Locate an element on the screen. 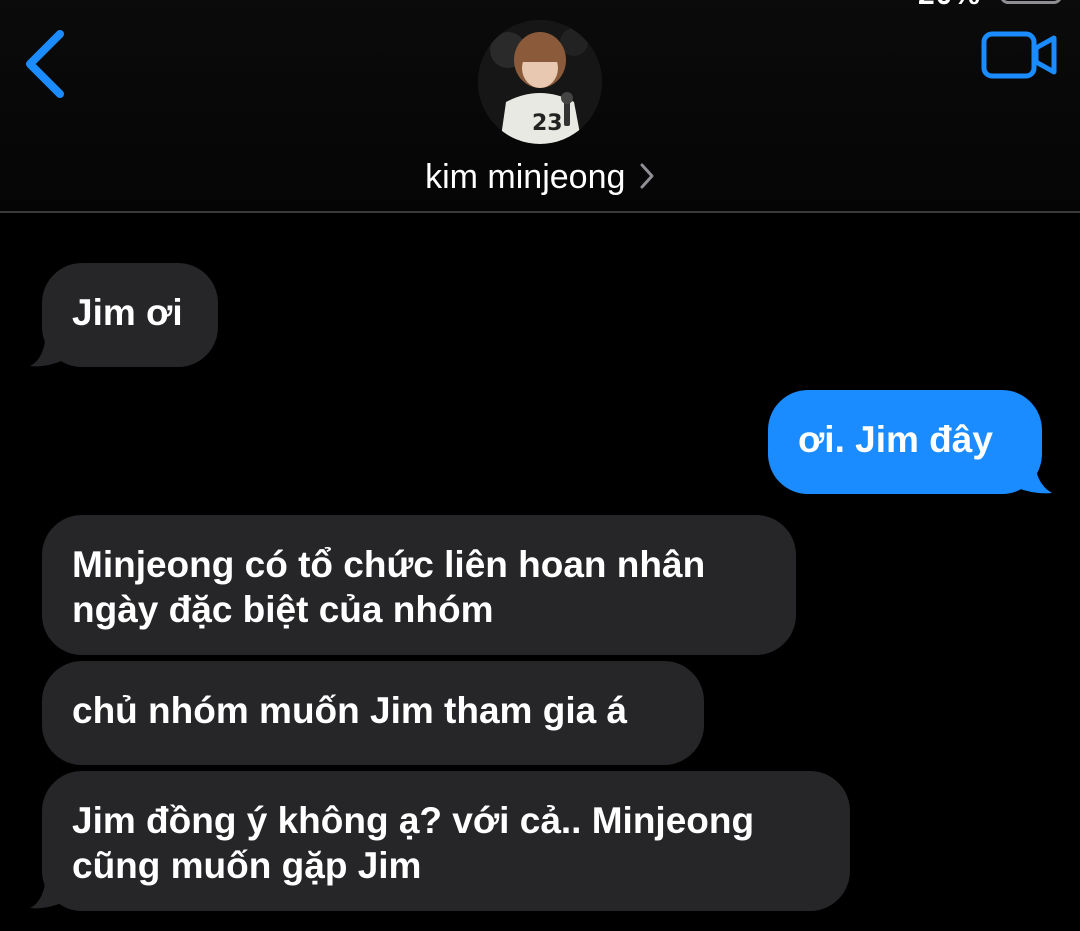 The height and width of the screenshot is (931, 1080). video-camera-icon is located at coordinates (1019, 55).